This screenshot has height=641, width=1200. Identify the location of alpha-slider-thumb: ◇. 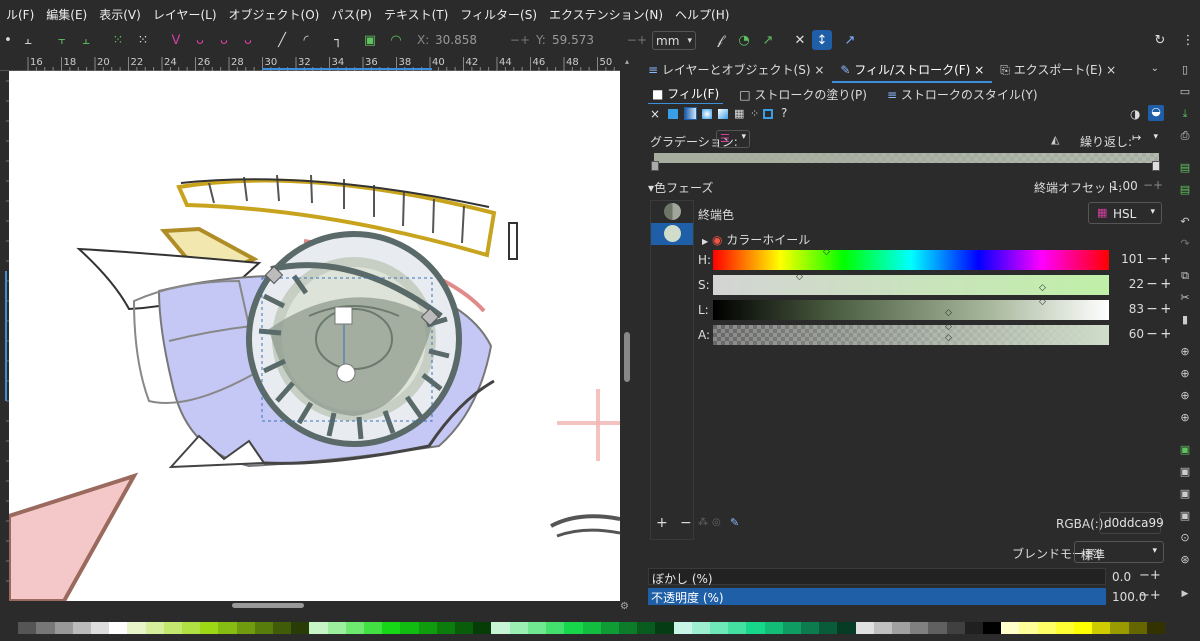
(948, 327).